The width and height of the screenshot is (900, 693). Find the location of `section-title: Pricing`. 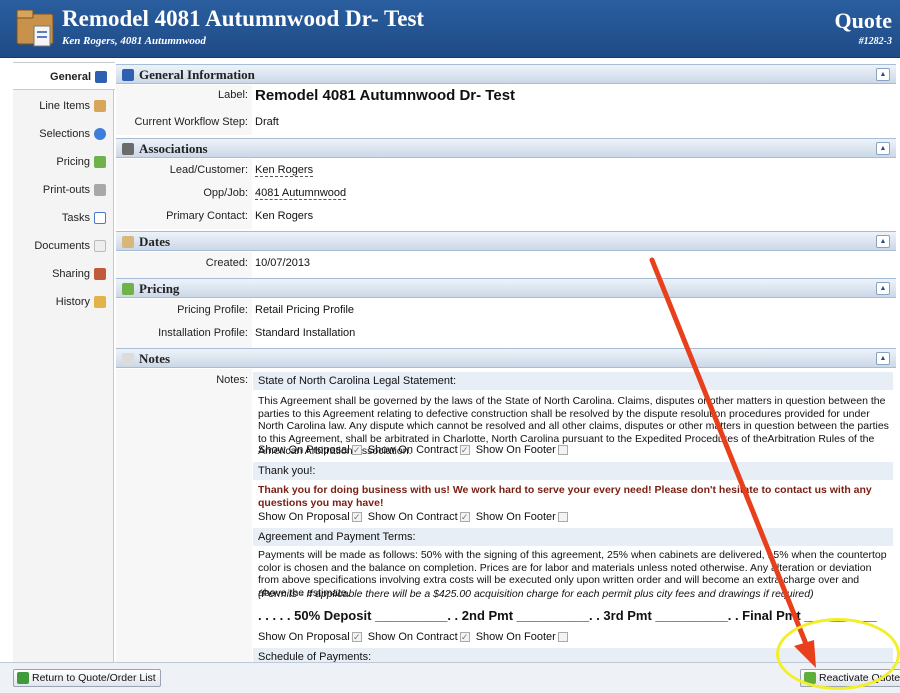

section-title: Pricing is located at coordinates (159, 288).